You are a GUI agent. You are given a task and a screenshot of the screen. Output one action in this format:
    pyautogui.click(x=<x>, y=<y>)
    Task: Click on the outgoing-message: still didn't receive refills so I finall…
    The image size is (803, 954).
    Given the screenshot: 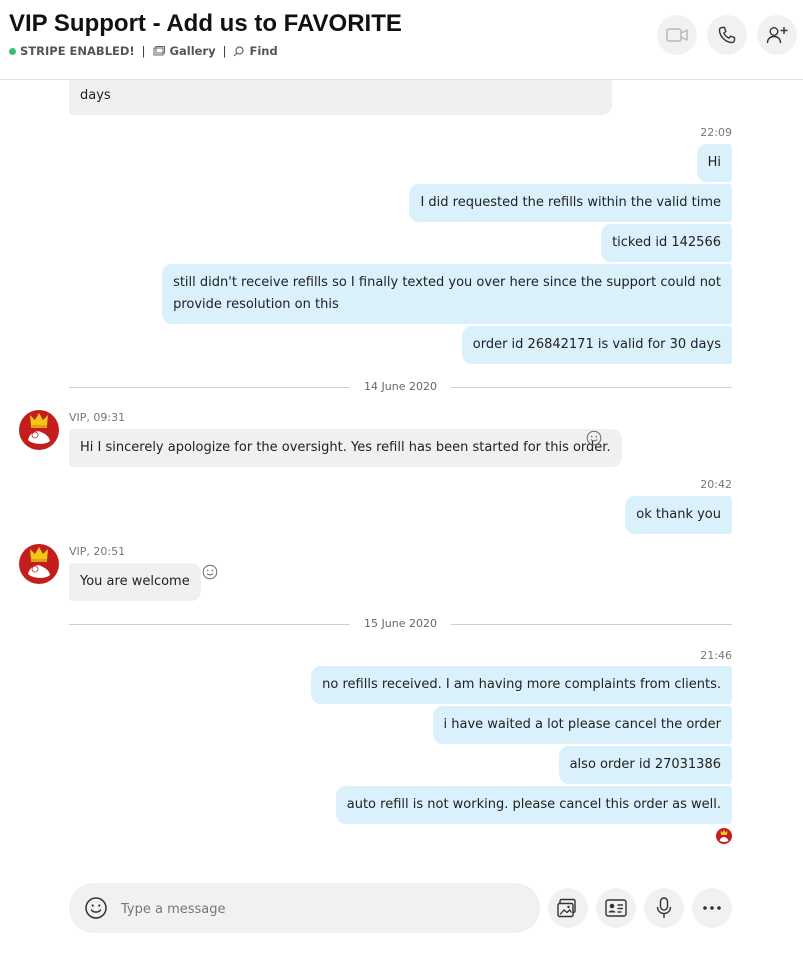 What is the action you would take?
    pyautogui.click(x=447, y=294)
    